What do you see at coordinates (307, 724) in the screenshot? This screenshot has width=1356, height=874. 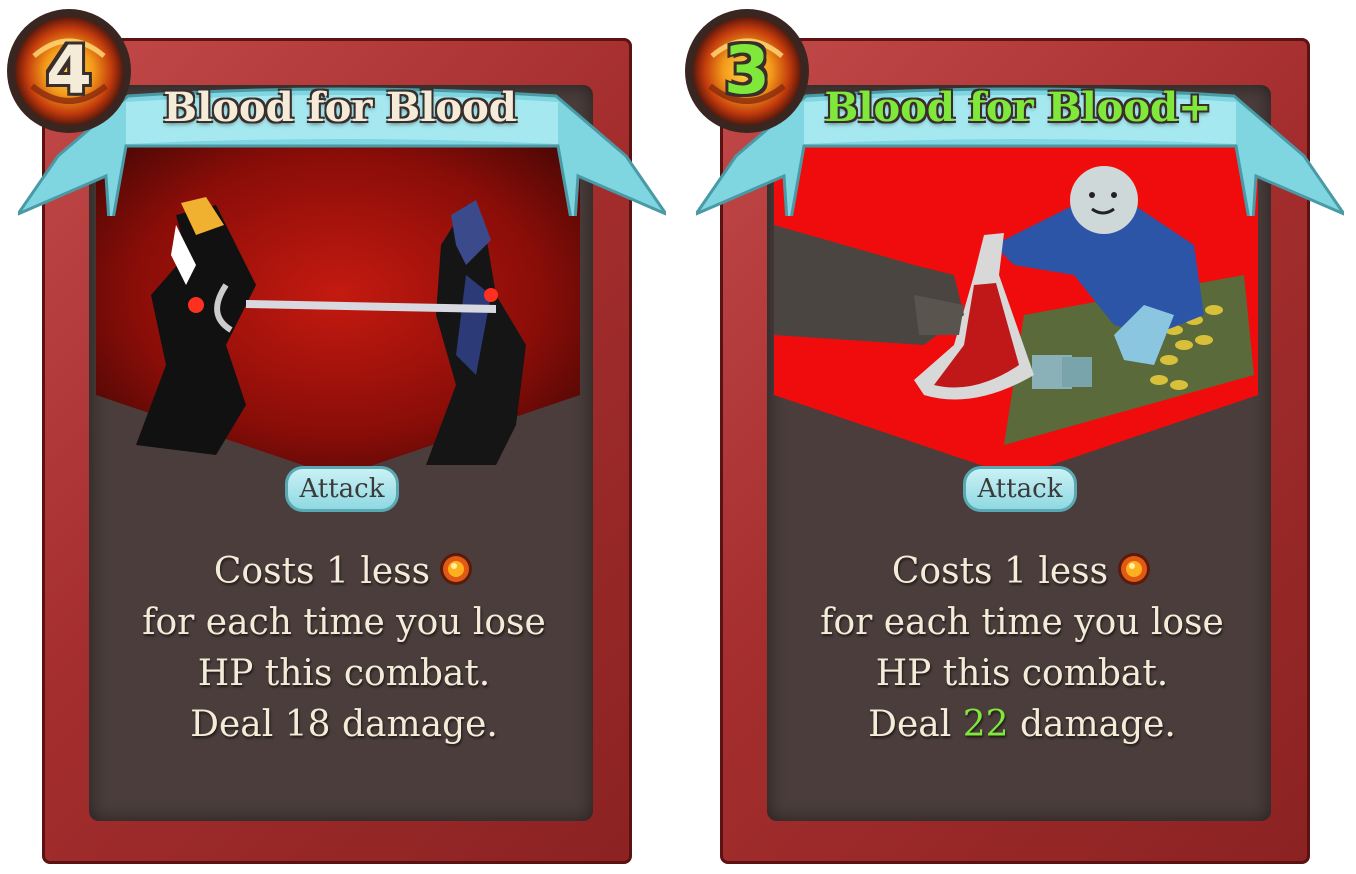 I see `damage-value: 18` at bounding box center [307, 724].